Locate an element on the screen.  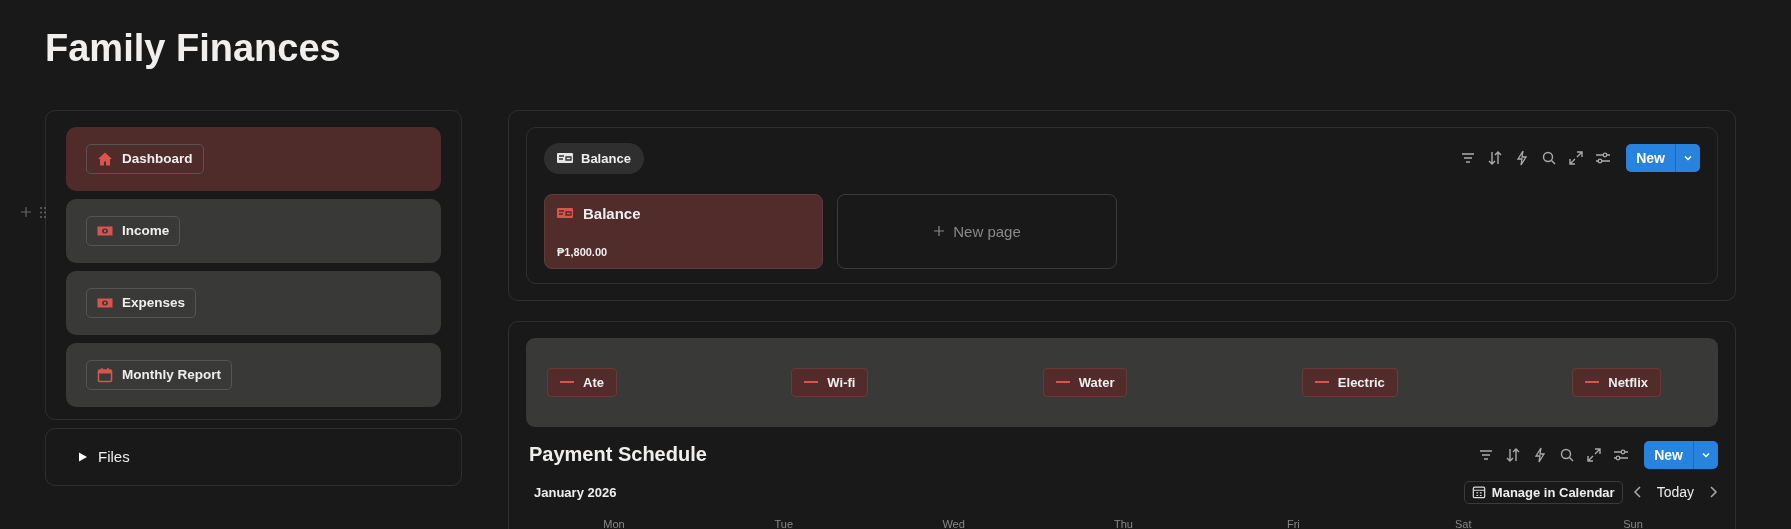
page-title: Family Finances is located at coordinates (193, 49).